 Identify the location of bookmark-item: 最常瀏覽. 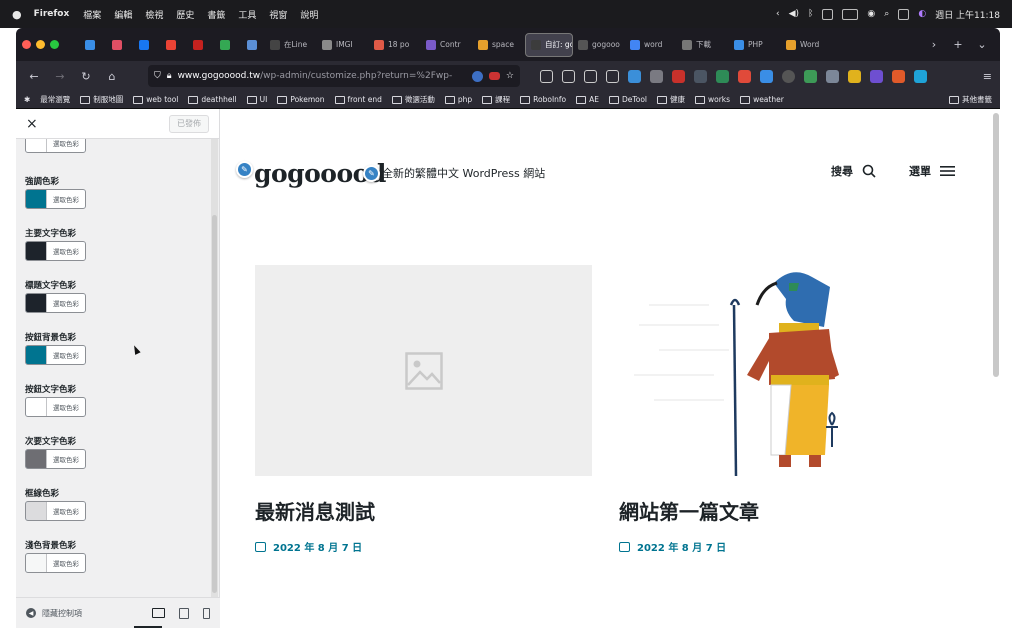
(55, 99).